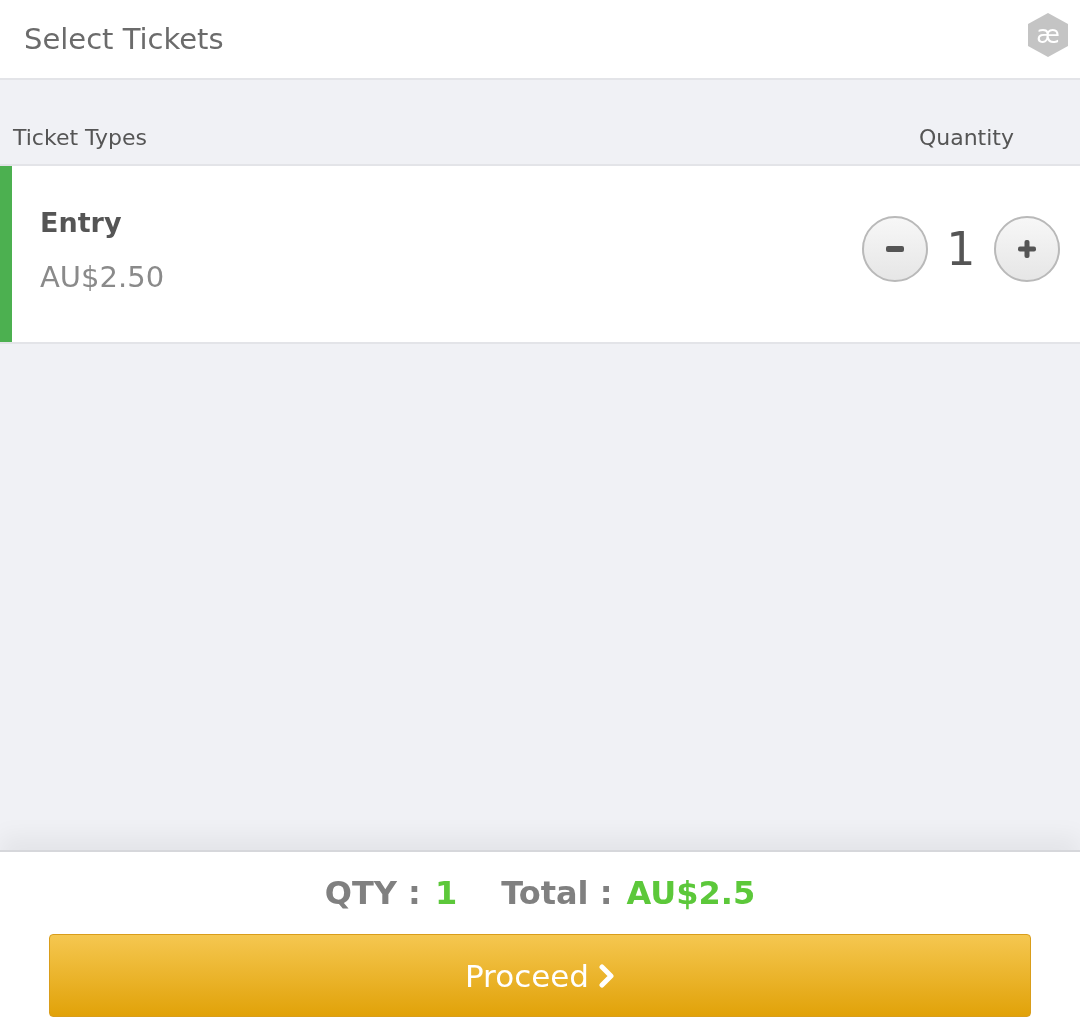 The width and height of the screenshot is (1080, 1033). Describe the element at coordinates (1027, 249) in the screenshot. I see `plus-icon` at that location.